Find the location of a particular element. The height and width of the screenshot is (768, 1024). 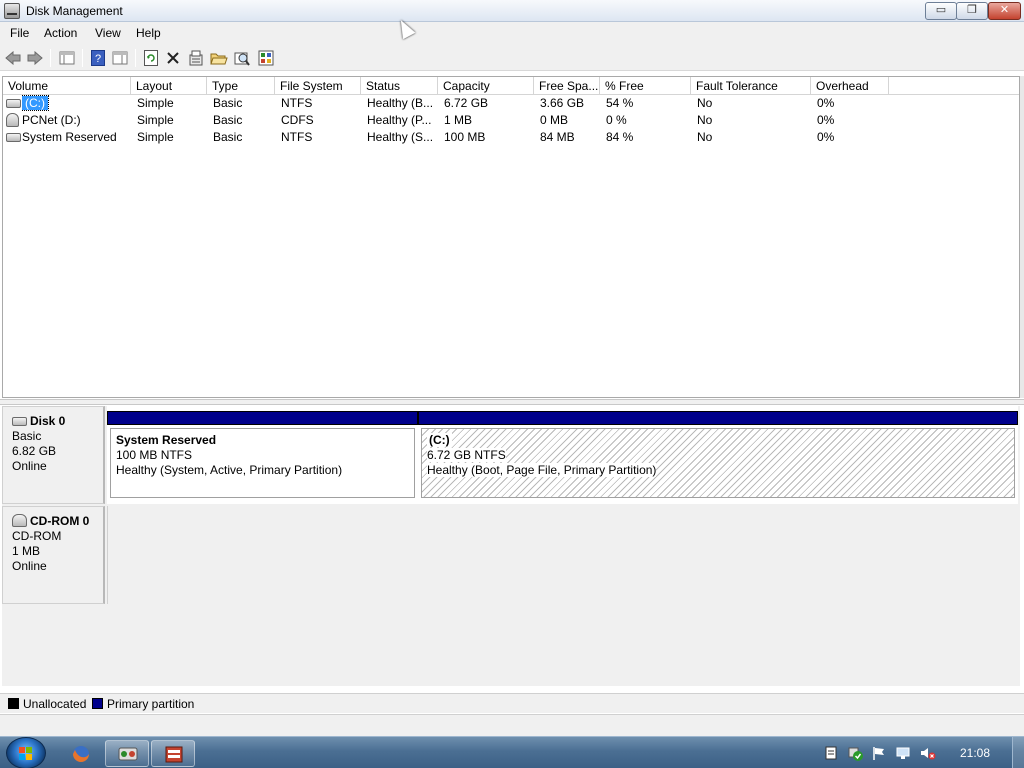

network-app-icon is located at coordinates (128, 754).